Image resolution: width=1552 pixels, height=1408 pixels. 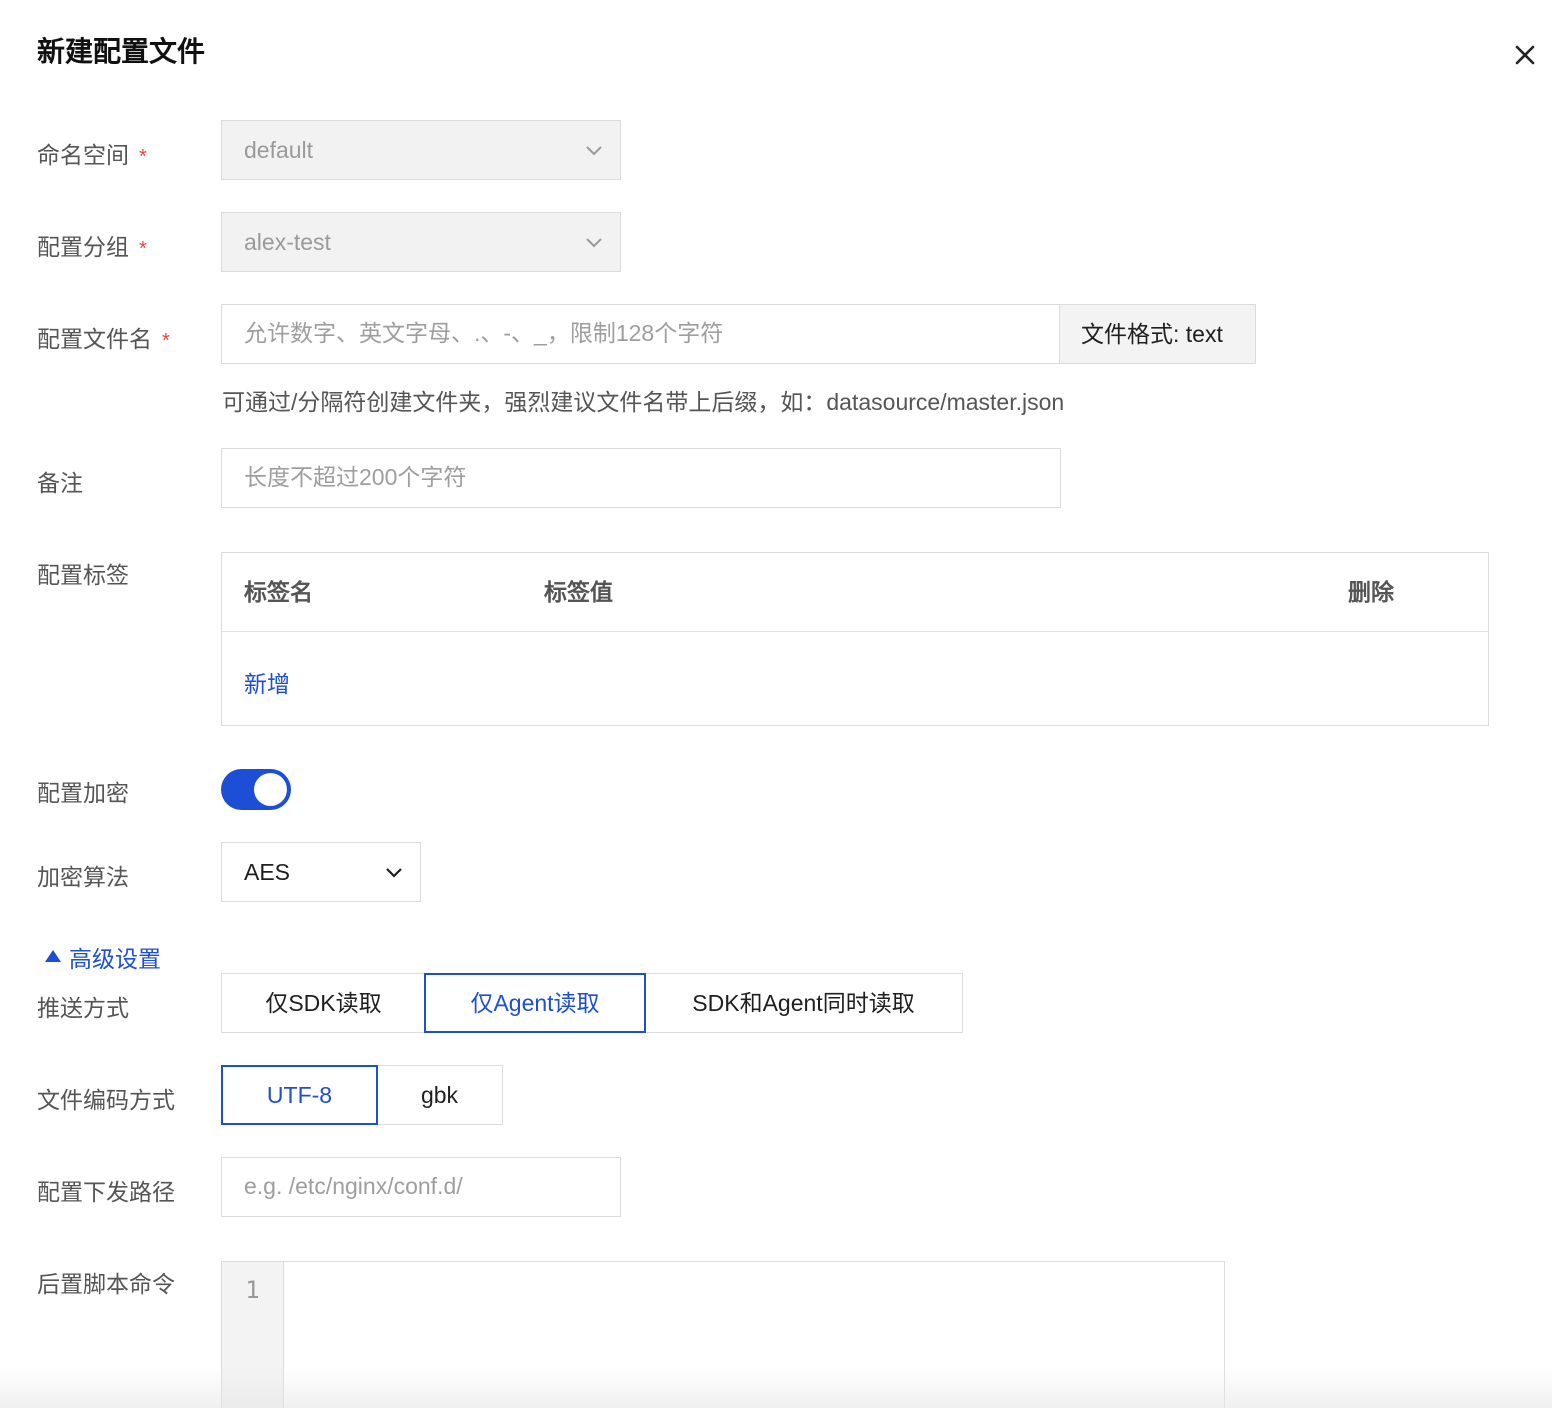 What do you see at coordinates (83, 877) in the screenshot?
I see `algorithm-label: 加密算法` at bounding box center [83, 877].